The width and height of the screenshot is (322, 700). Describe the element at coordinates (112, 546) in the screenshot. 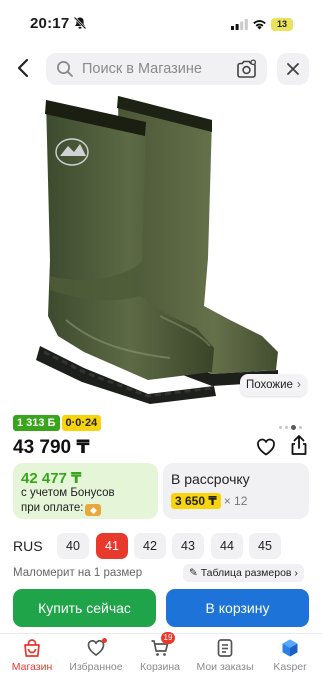

I see `size-option-selected: 41` at that location.